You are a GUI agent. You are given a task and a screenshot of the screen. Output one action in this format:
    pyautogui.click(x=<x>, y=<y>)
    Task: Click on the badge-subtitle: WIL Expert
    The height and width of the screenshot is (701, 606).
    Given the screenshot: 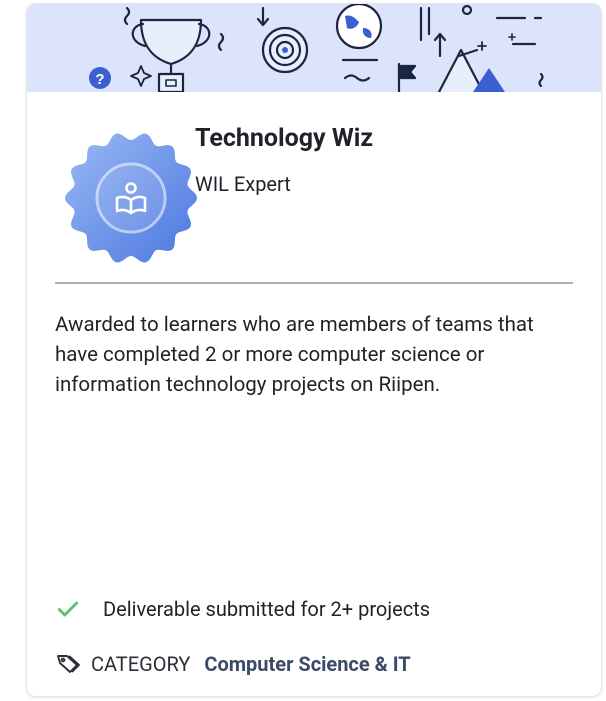 What is the action you would take?
    pyautogui.click(x=243, y=184)
    